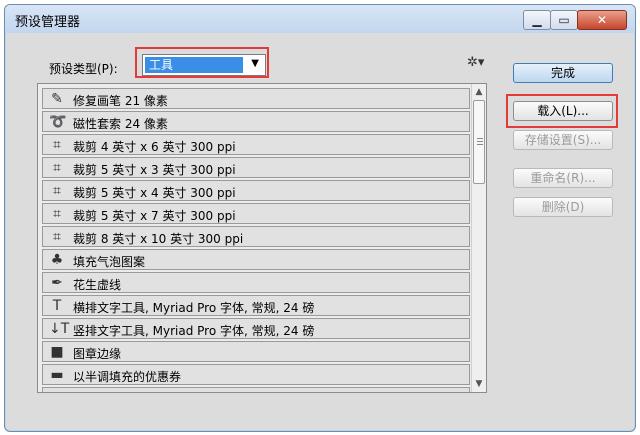  What do you see at coordinates (562, 111) in the screenshot?
I see `load-button-highlight` at bounding box center [562, 111].